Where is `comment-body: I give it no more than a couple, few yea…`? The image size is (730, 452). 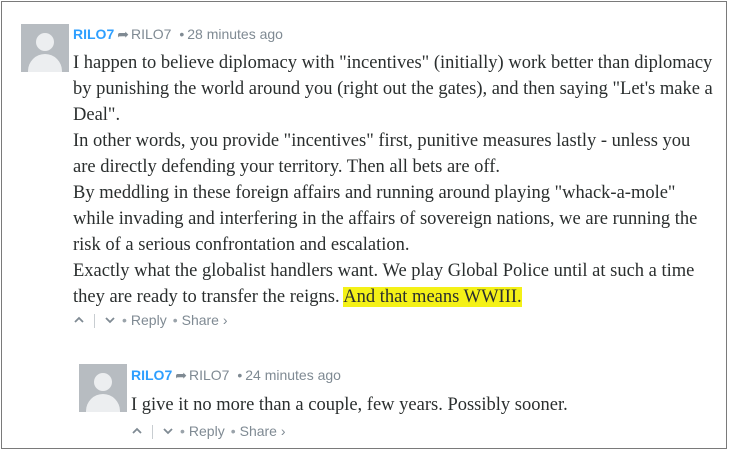 comment-body: I give it no more than a couple, few yea… is located at coordinates (421, 405).